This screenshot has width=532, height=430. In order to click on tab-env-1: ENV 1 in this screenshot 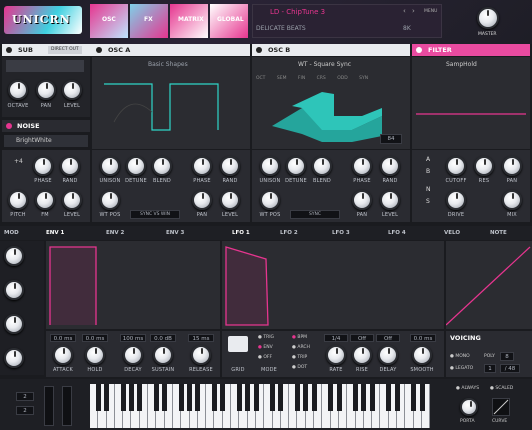, I will do `click(55, 233)`.